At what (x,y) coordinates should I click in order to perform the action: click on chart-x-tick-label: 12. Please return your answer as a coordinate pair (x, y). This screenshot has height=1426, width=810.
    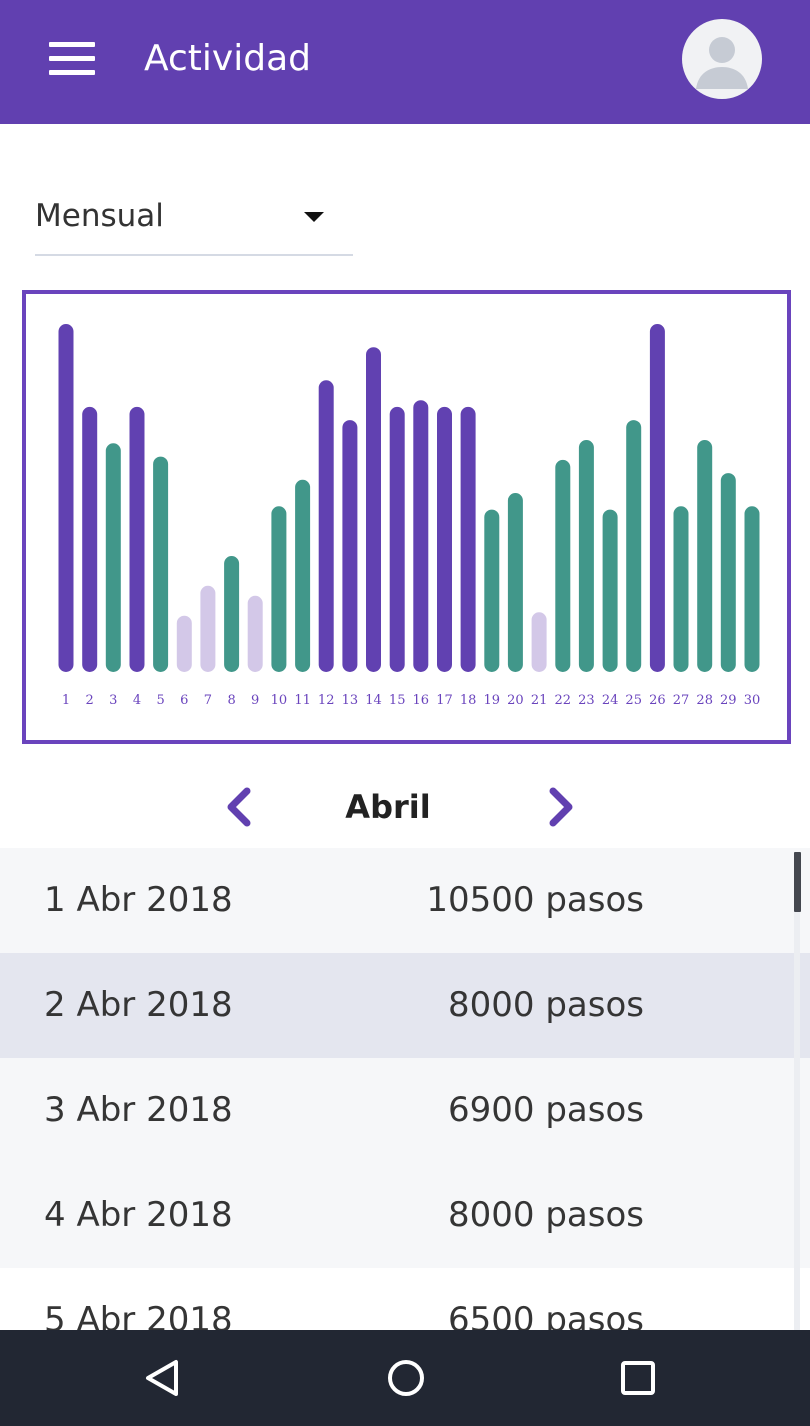
    Looking at the image, I should click on (326, 700).